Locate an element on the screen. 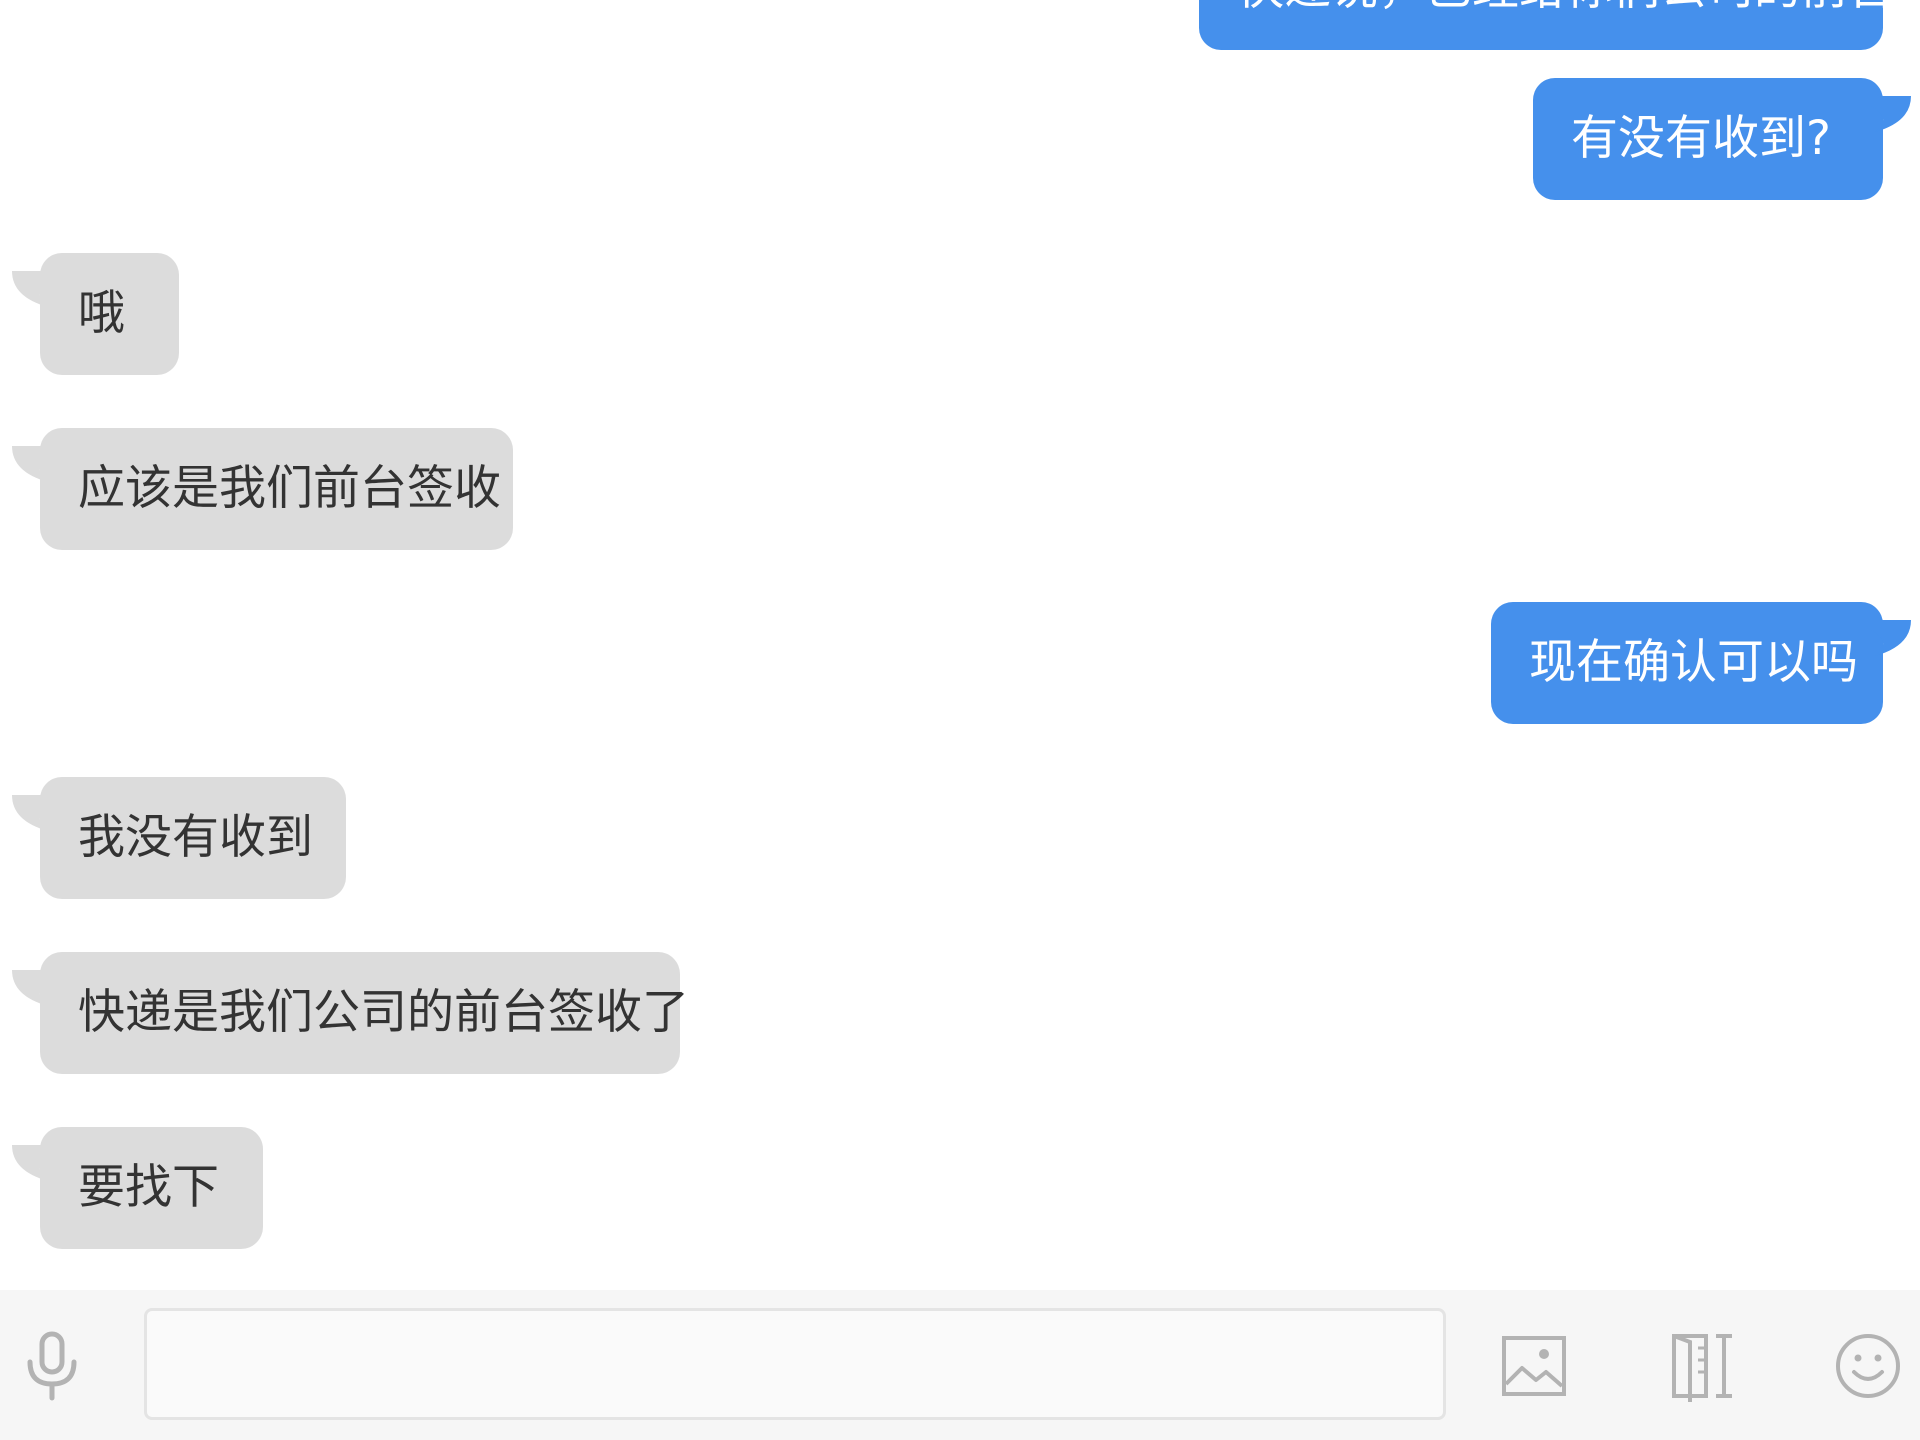 This screenshot has height=1440, width=1920. microphone-icon is located at coordinates (52, 1366).